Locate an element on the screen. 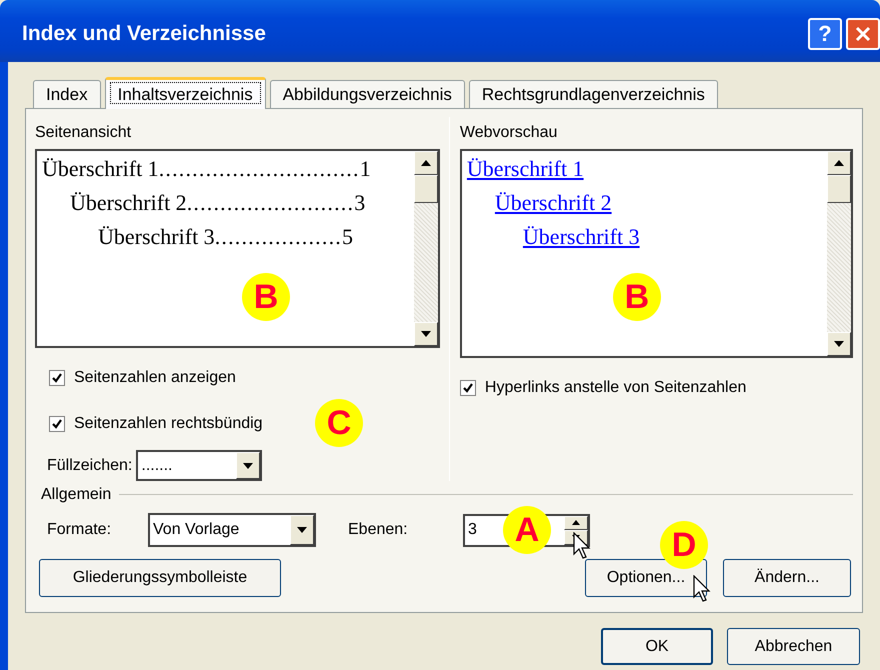 Image resolution: width=880 pixels, height=670 pixels. section-label: Seitenansicht is located at coordinates (83, 133).